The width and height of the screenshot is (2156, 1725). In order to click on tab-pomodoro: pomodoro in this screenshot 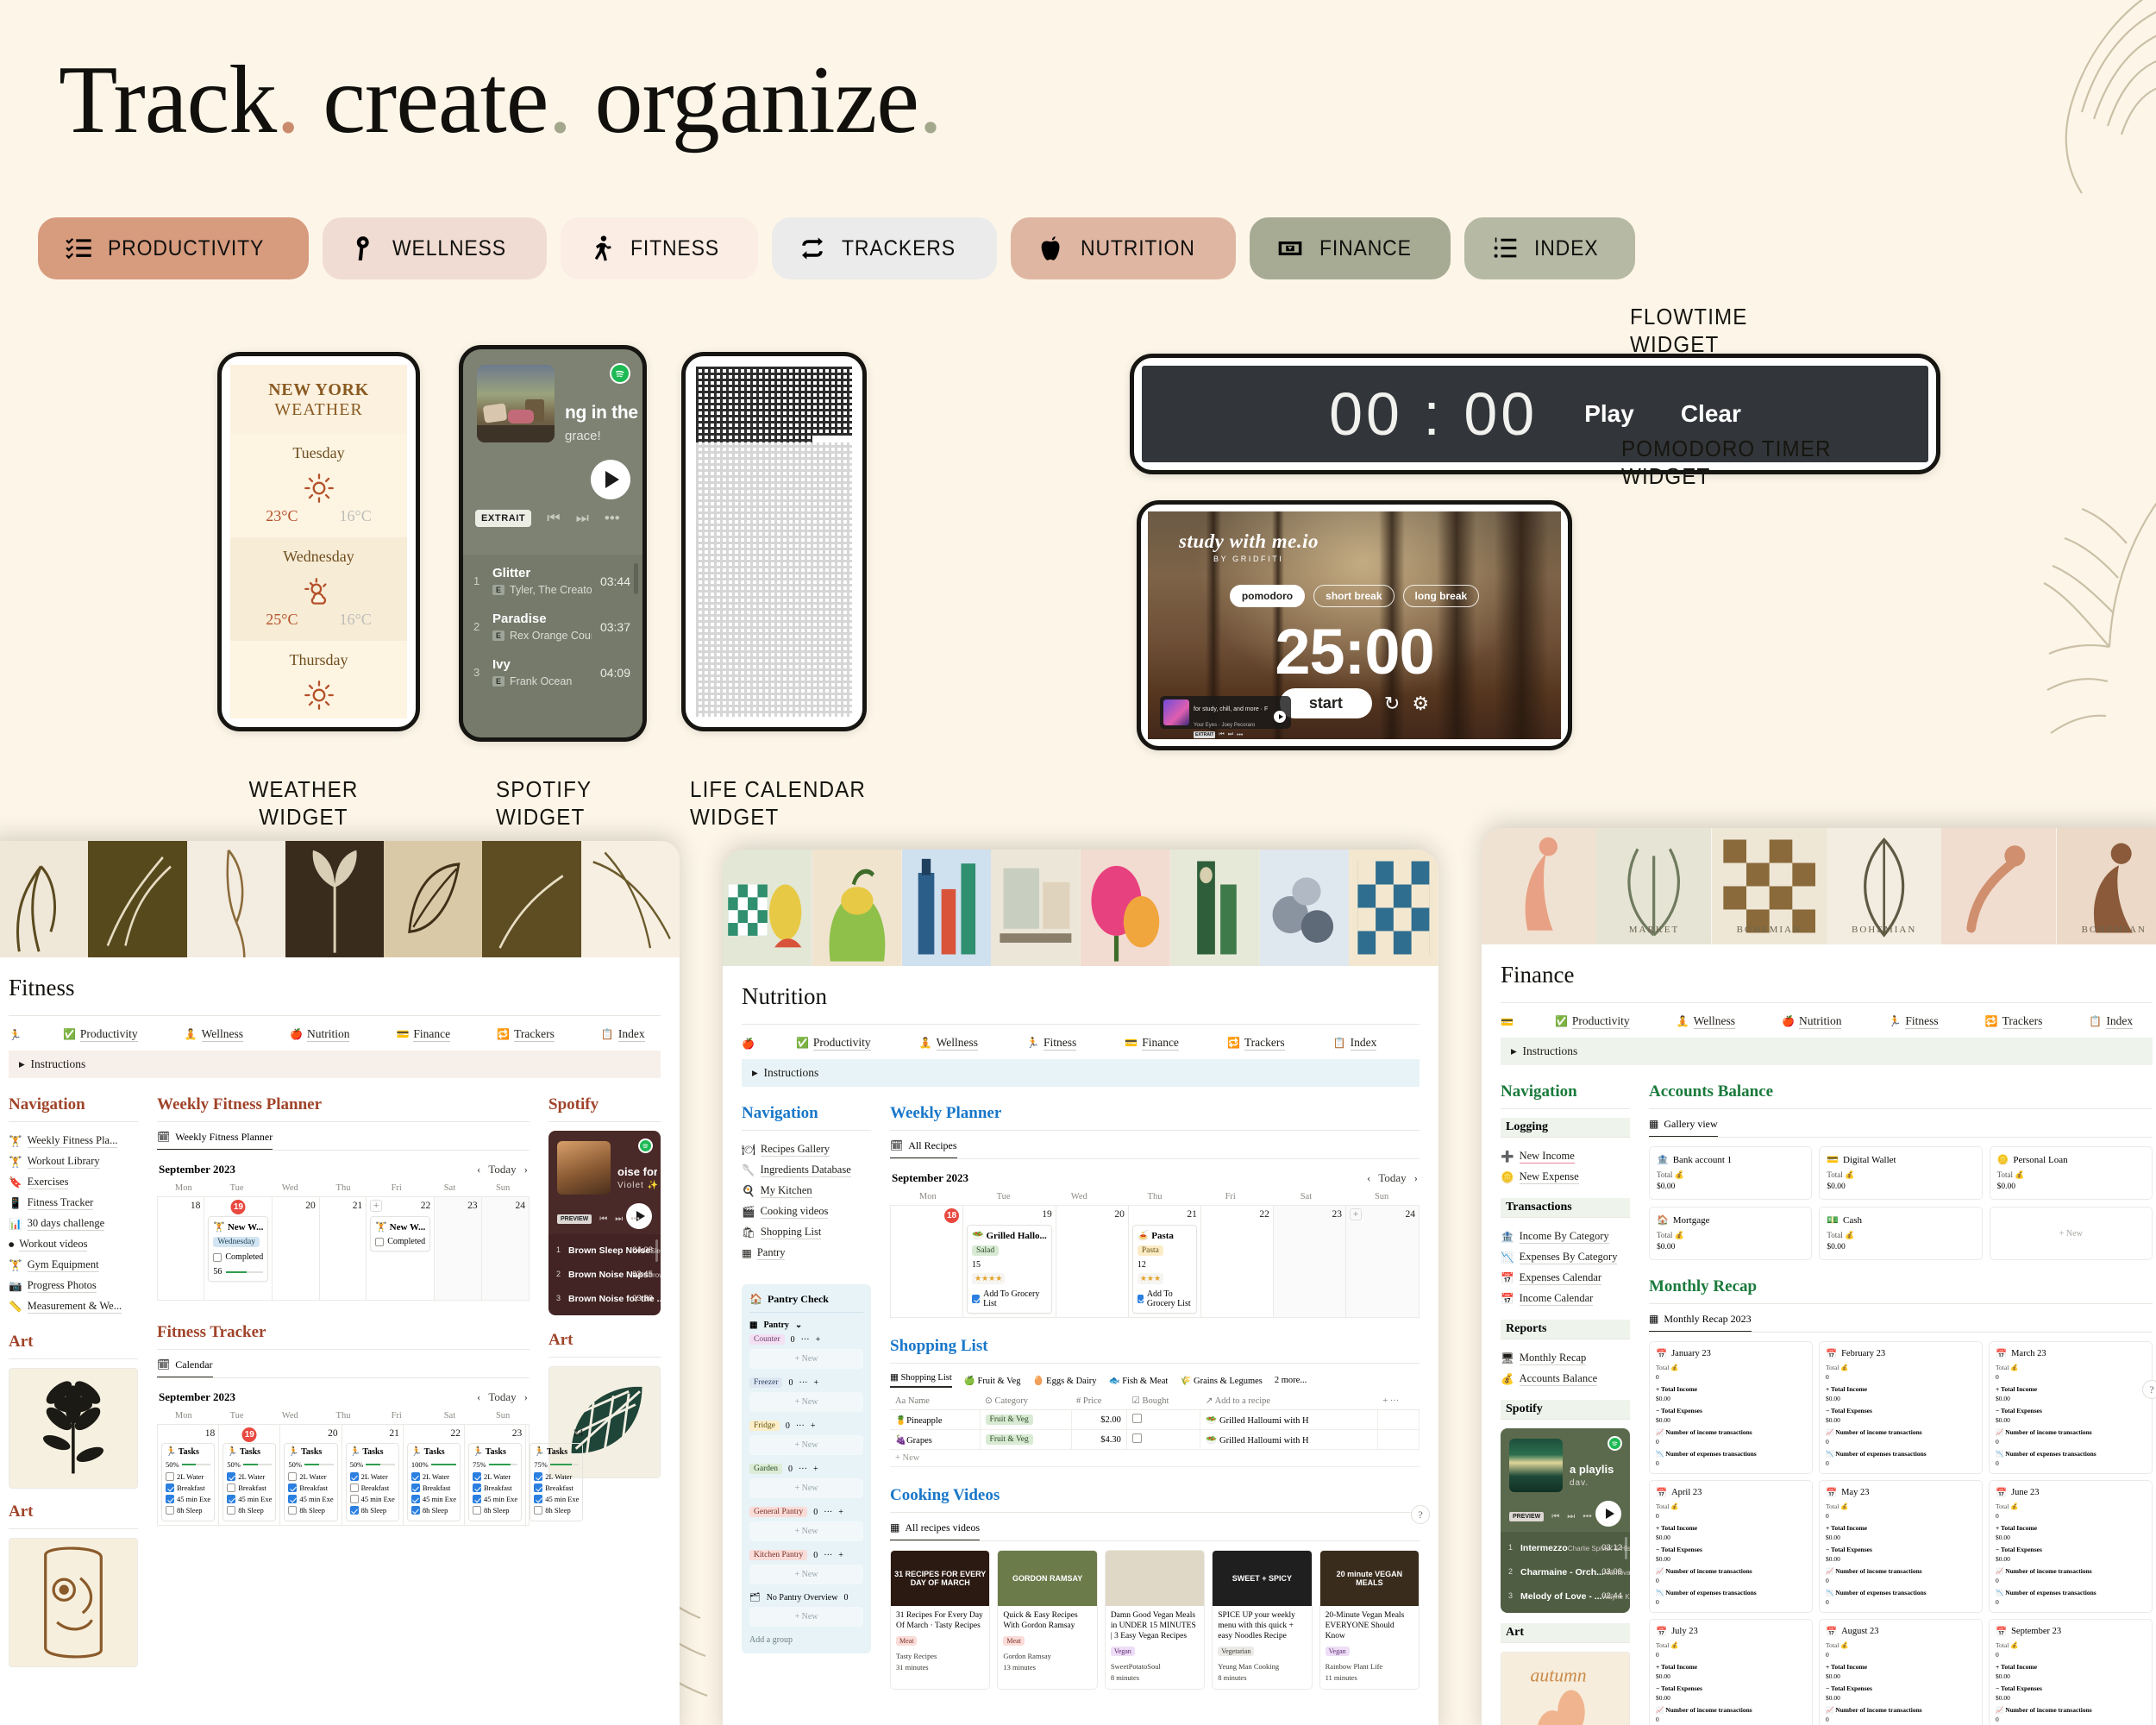, I will do `click(1267, 596)`.